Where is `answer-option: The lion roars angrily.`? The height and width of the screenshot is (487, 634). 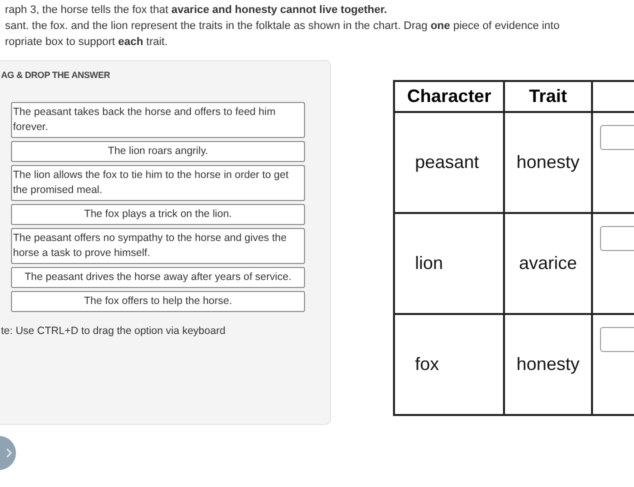 answer-option: The lion roars angrily. is located at coordinates (158, 151).